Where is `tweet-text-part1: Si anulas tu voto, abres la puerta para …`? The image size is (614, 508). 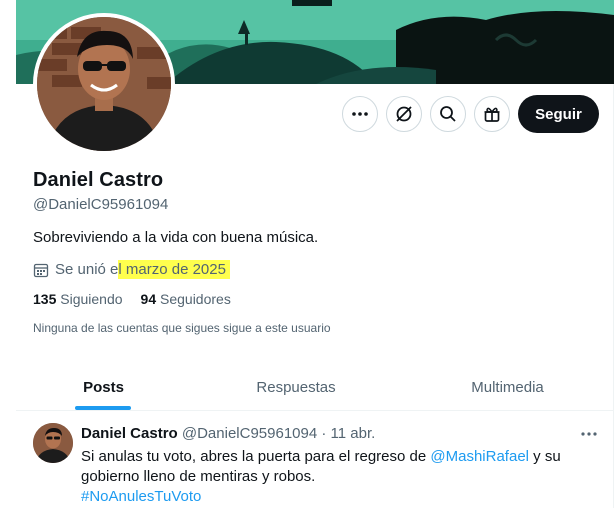
tweet-text-part1: Si anulas tu voto, abres la puerta para … is located at coordinates (256, 456).